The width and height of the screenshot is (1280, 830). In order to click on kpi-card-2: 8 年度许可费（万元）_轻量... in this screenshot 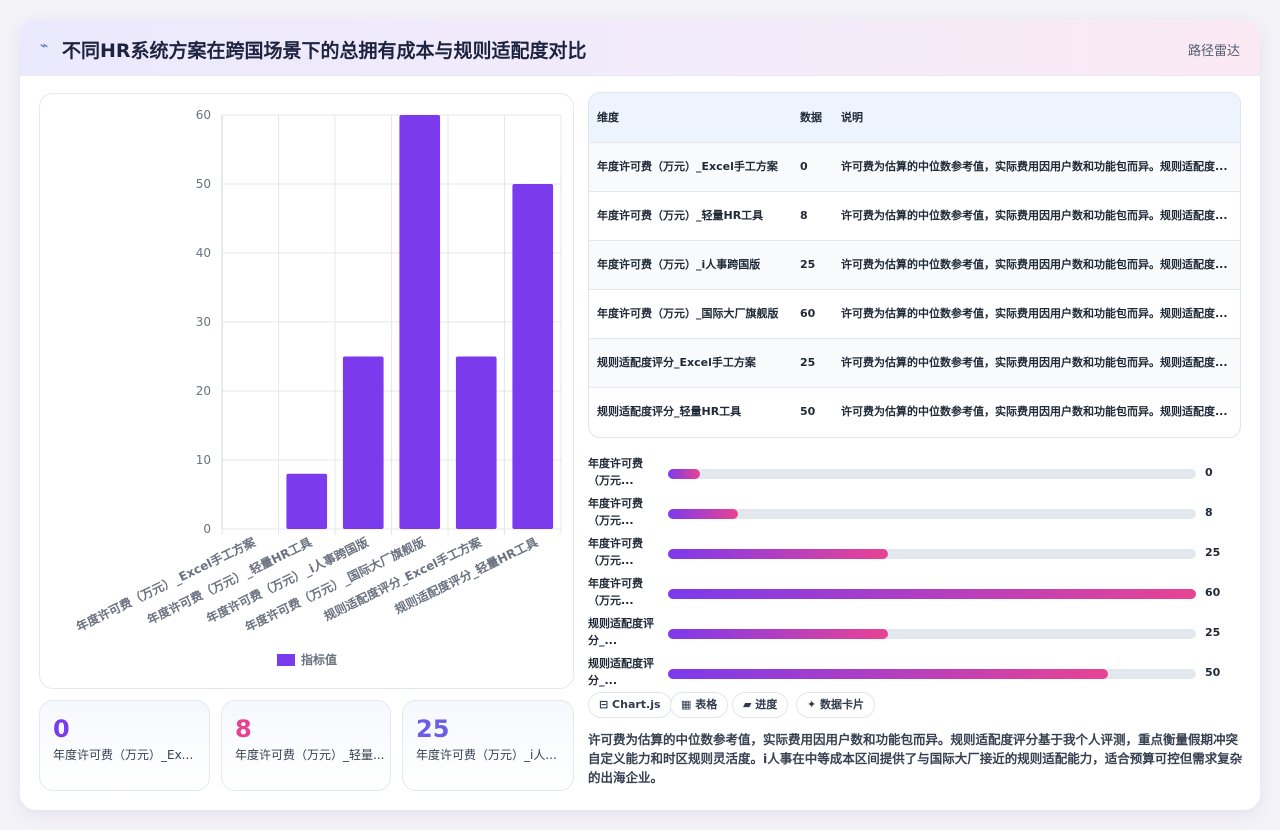, I will do `click(306, 745)`.